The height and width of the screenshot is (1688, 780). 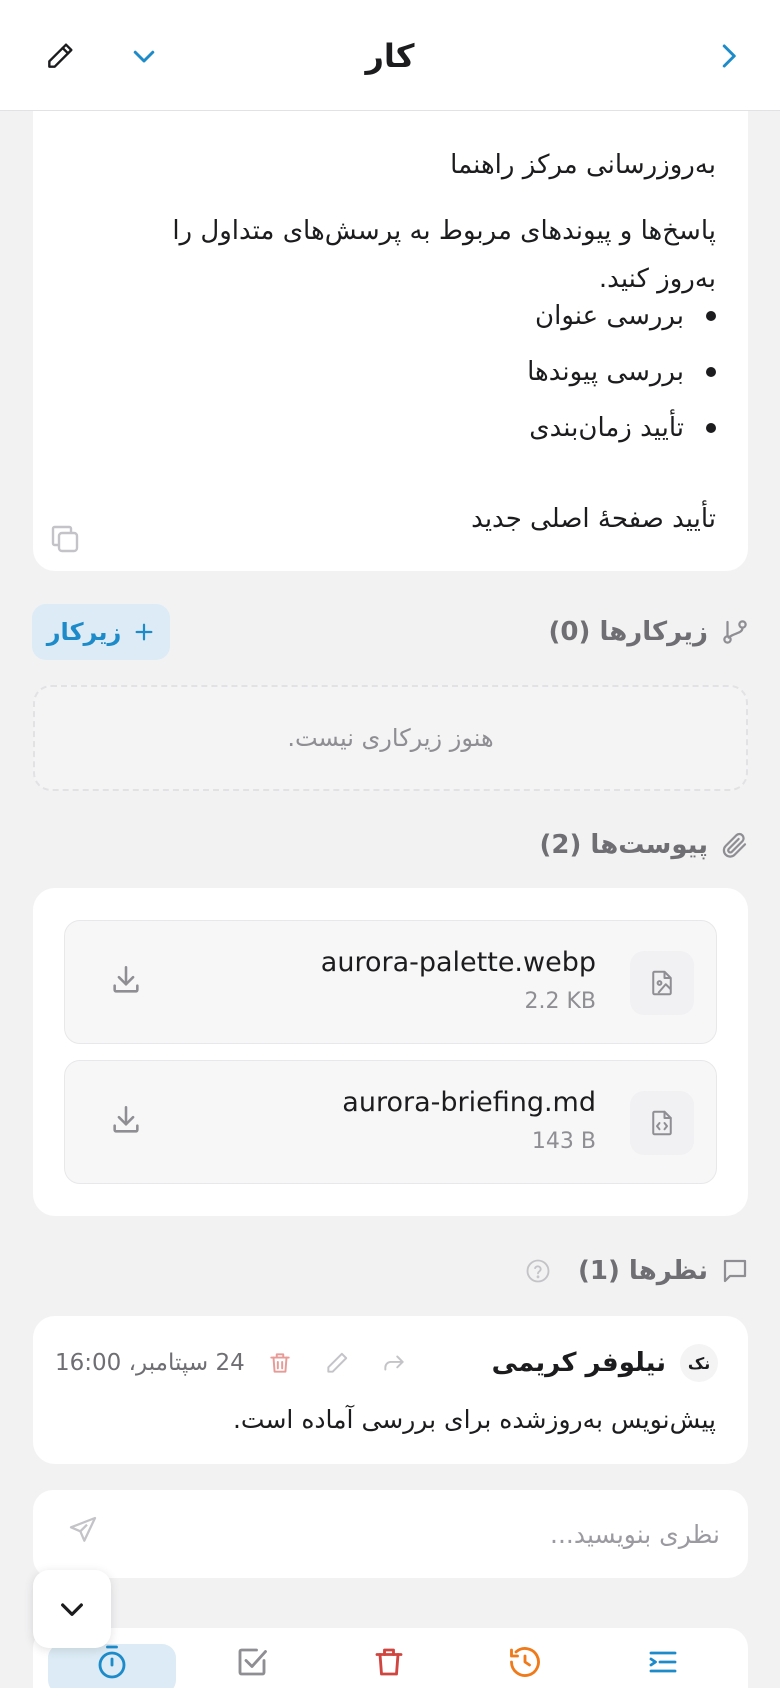 I want to click on collapse-button, so click(x=72, y=1609).